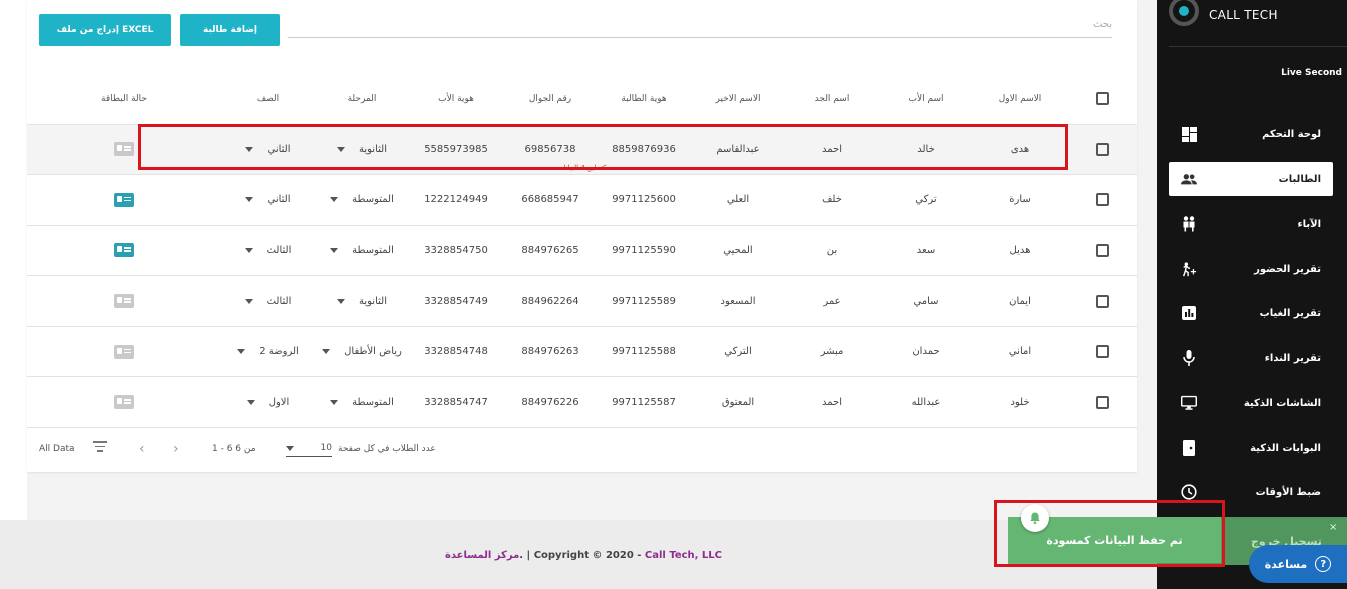 Image resolution: width=1347 pixels, height=589 pixels. I want to click on column-header: رقم الجوال, so click(550, 99).